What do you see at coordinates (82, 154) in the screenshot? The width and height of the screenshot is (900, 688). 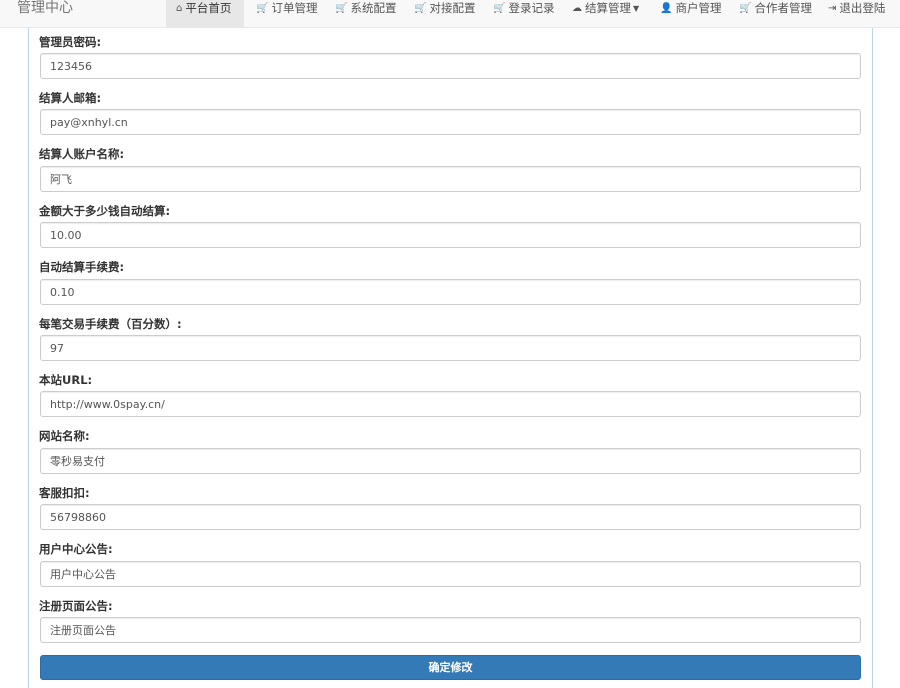 I see `settler-account-name-label: 结算人账户名称:` at bounding box center [82, 154].